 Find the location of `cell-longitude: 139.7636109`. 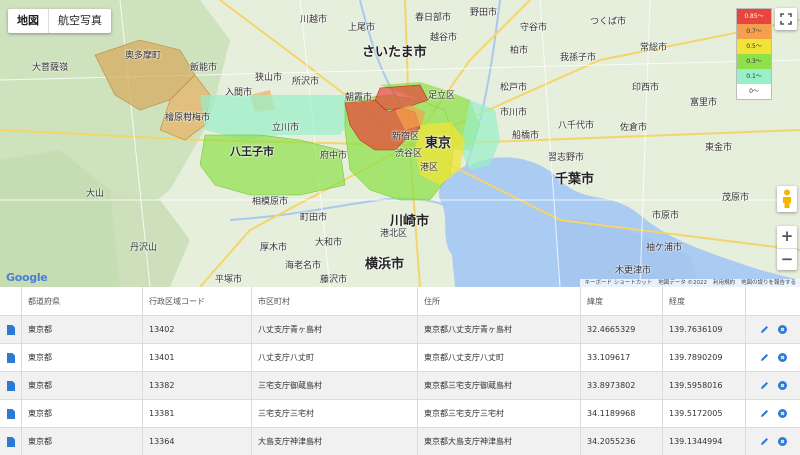

cell-longitude: 139.7636109 is located at coordinates (704, 329).